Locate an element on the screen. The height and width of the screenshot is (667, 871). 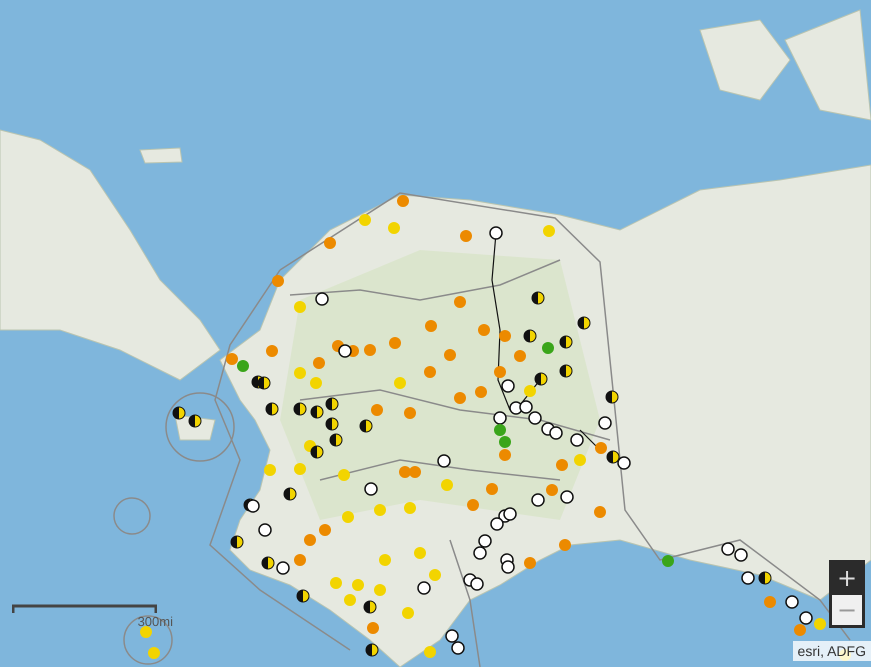
attribution: esri, ADFG is located at coordinates (831, 651).